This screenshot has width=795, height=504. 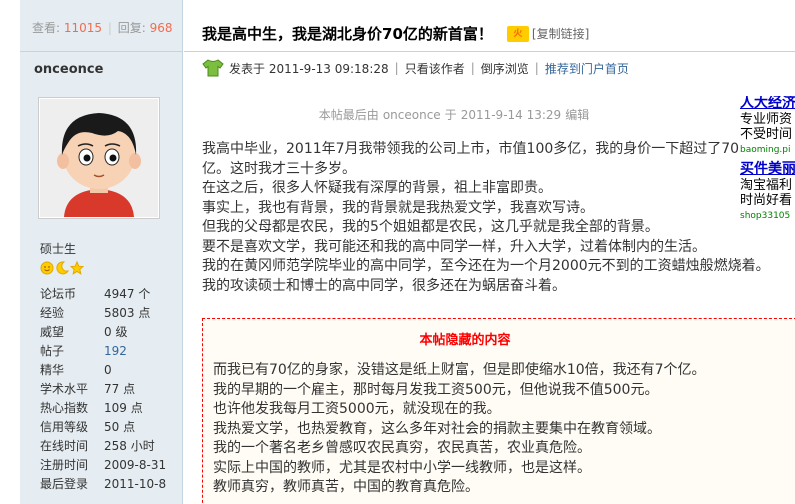 I want to click on profile-value: 5803 点, so click(x=127, y=313).